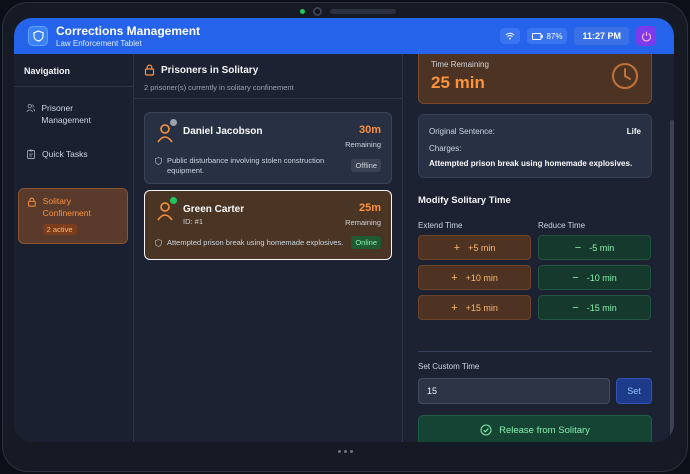 The image size is (690, 474). Describe the element at coordinates (223, 131) in the screenshot. I see `prisoner-name: Daniel Jacobson` at that location.